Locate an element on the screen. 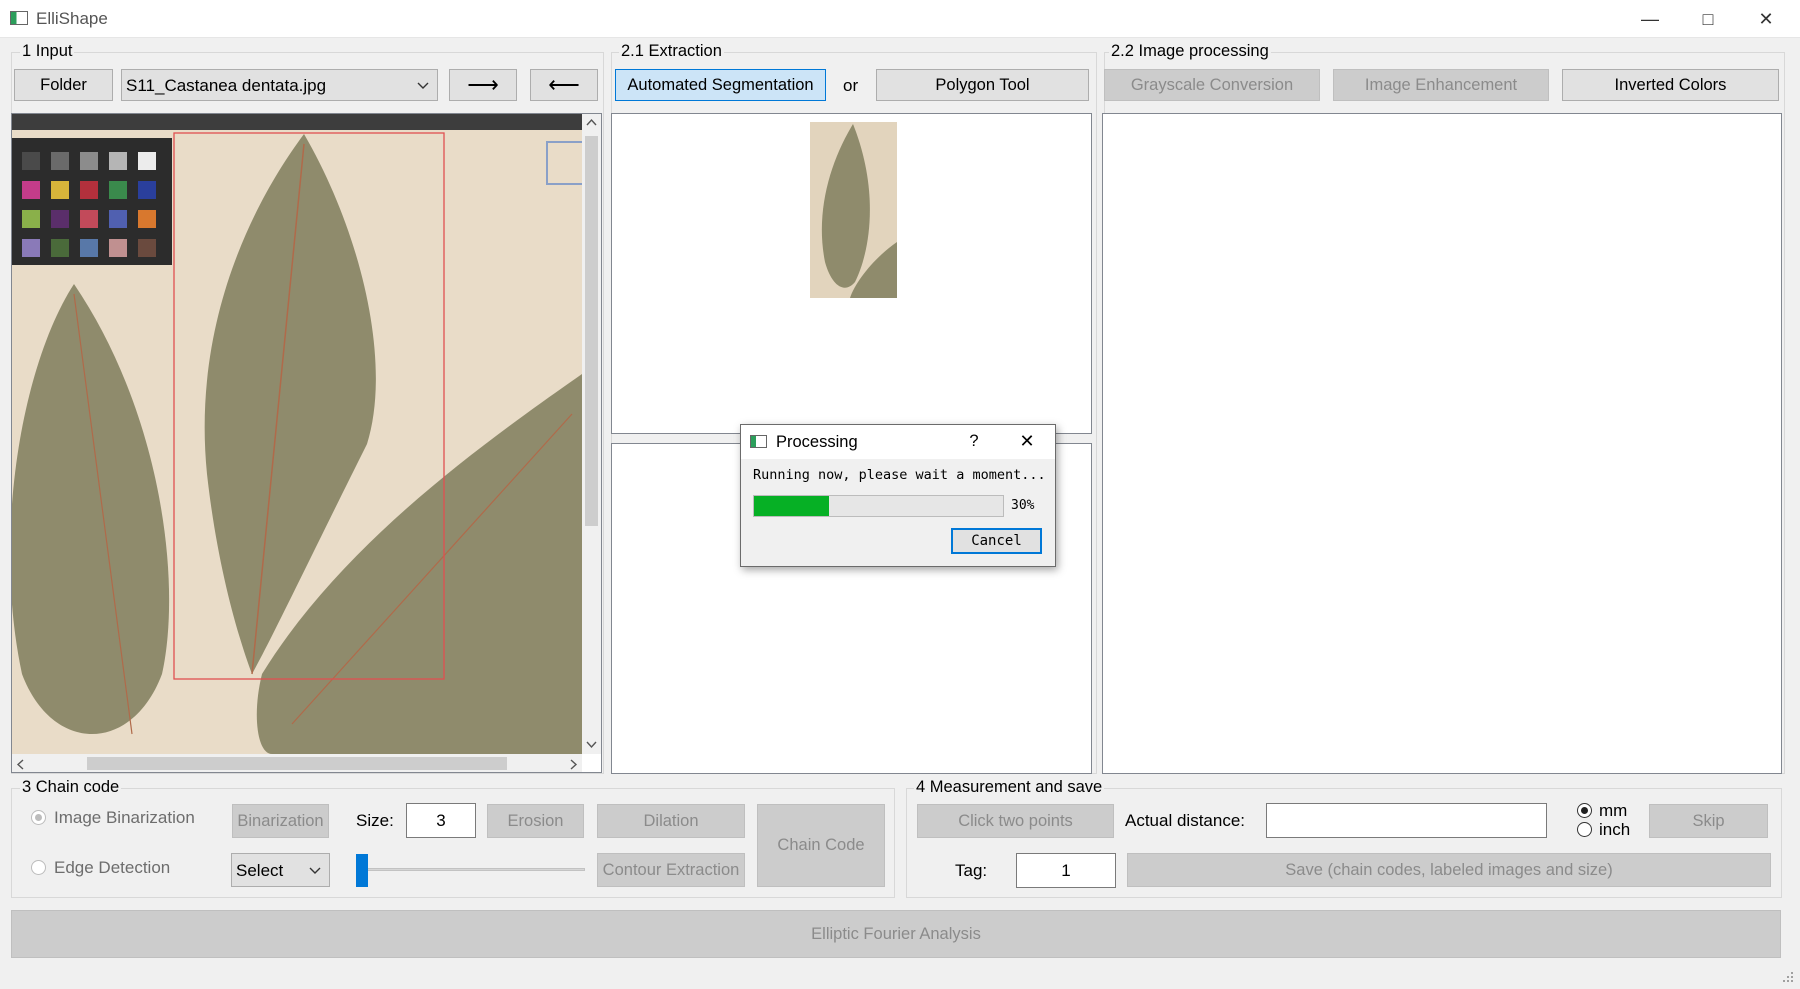 This screenshot has height=989, width=1800. app-icon is located at coordinates (19, 18).